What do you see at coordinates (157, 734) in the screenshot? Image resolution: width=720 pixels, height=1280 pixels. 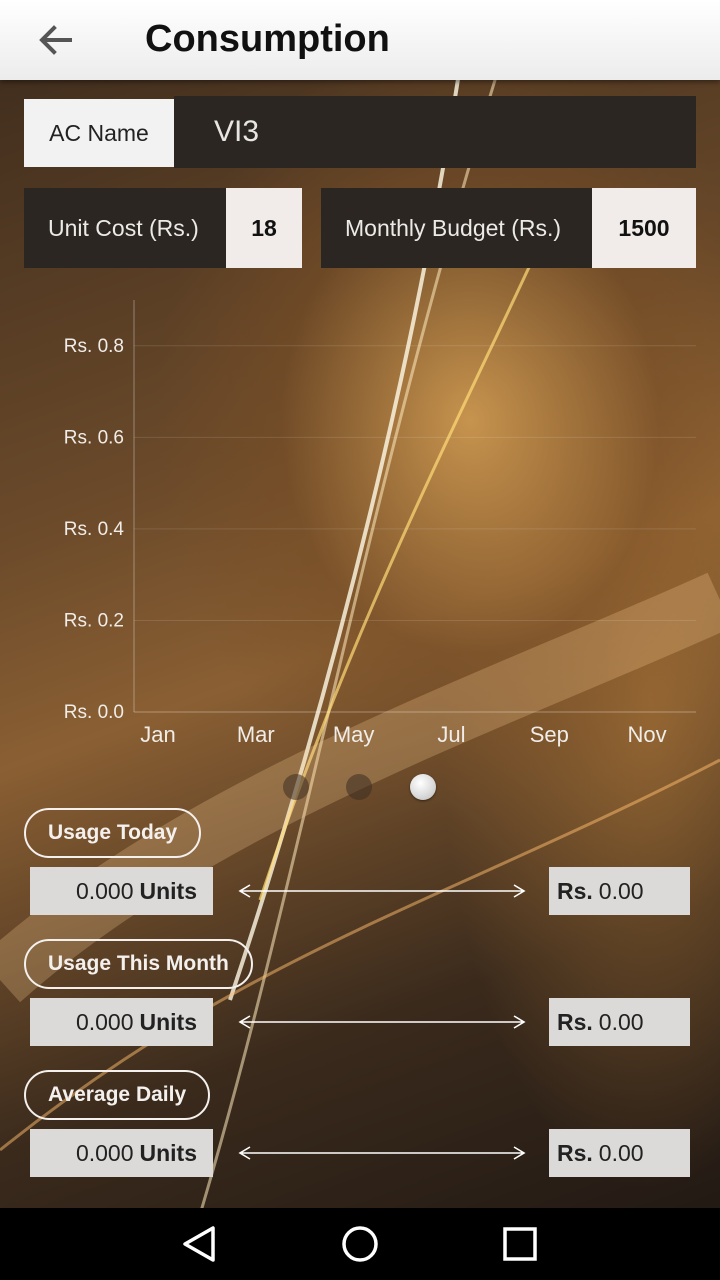 I see `x-tick-label: Jan` at bounding box center [157, 734].